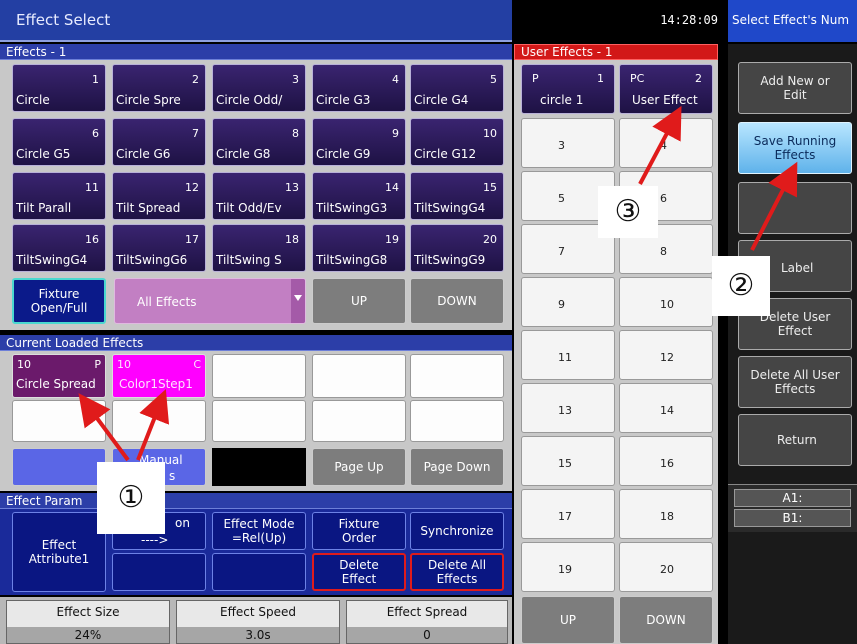 Image resolution: width=857 pixels, height=644 pixels. Describe the element at coordinates (131, 498) in the screenshot. I see `annotation-marker-1: ①` at that location.